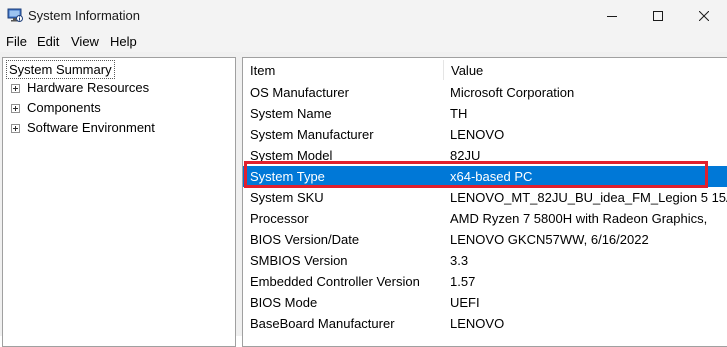  Describe the element at coordinates (64, 107) in the screenshot. I see `tree-item-label: Components` at that location.